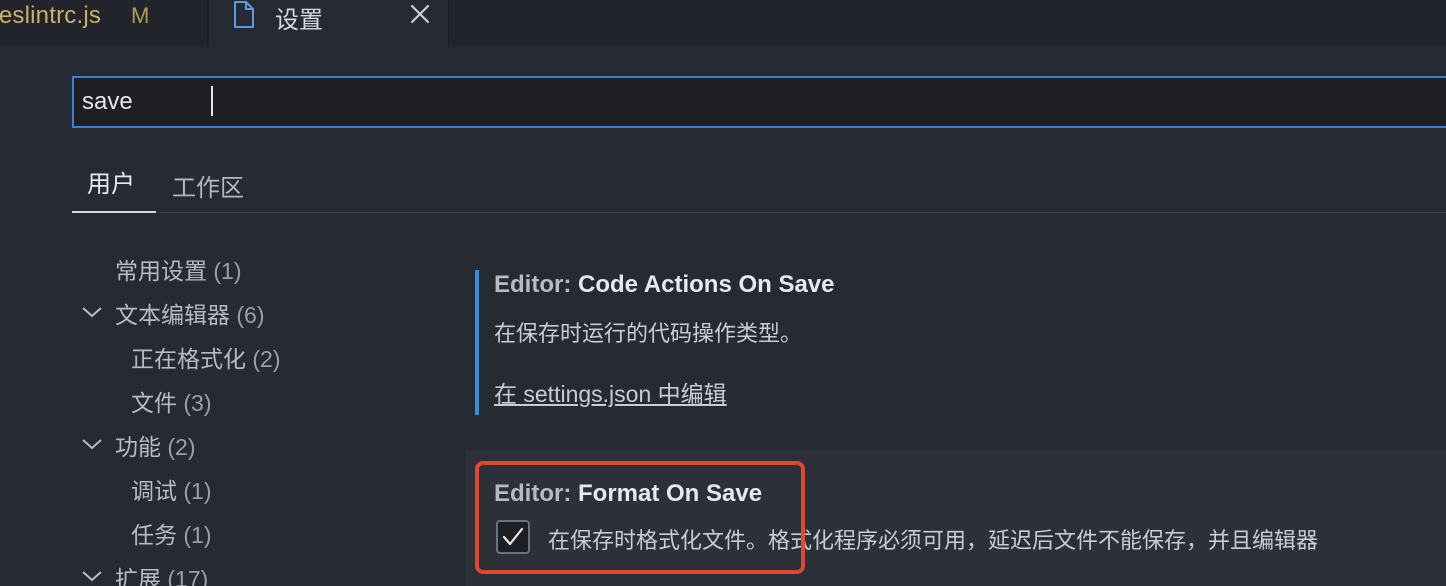  Describe the element at coordinates (759, 212) in the screenshot. I see `tabs-divider` at that location.